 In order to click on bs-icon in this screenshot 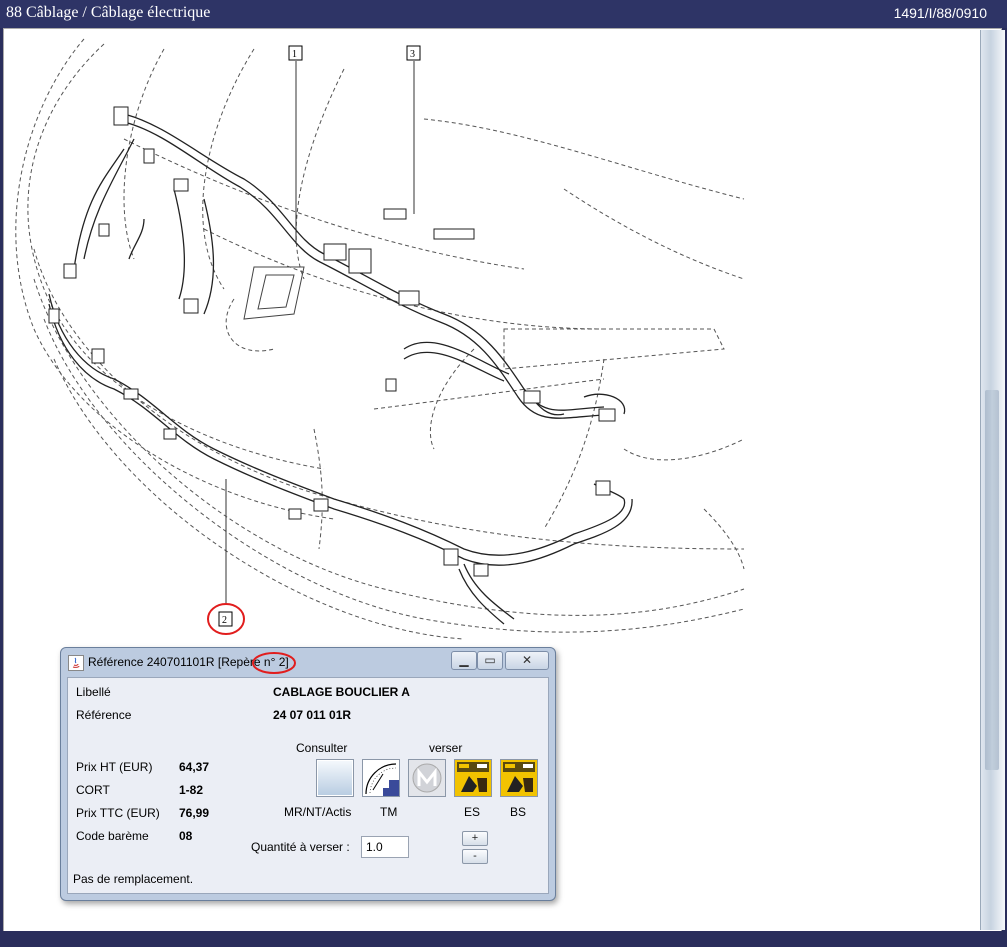, I will do `click(519, 778)`.